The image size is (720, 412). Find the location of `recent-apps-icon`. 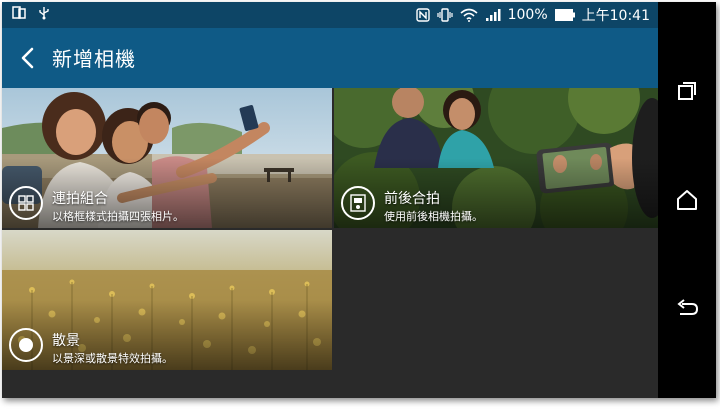

recent-apps-icon is located at coordinates (687, 91).